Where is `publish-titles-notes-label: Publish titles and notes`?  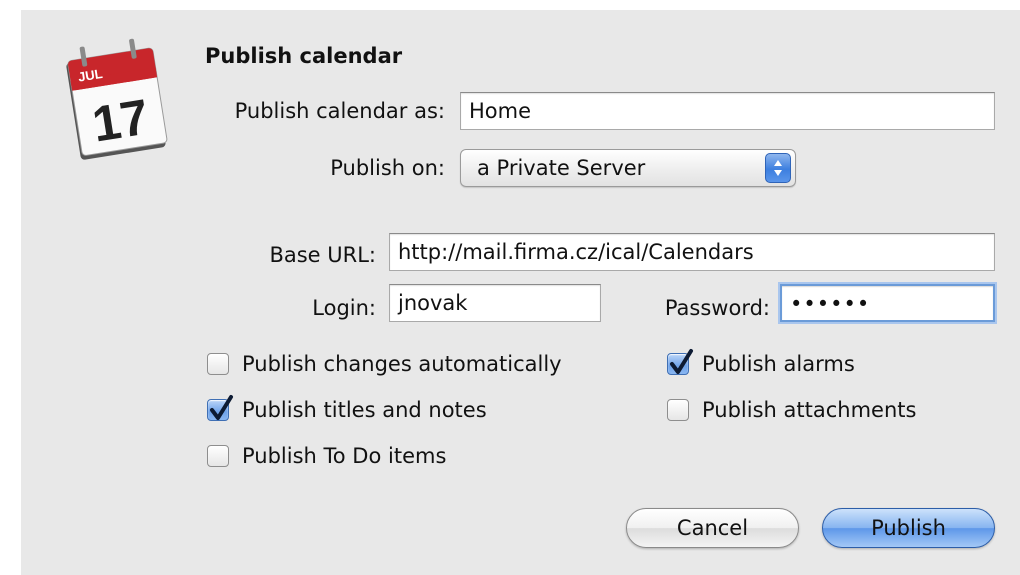 publish-titles-notes-label: Publish titles and notes is located at coordinates (364, 410).